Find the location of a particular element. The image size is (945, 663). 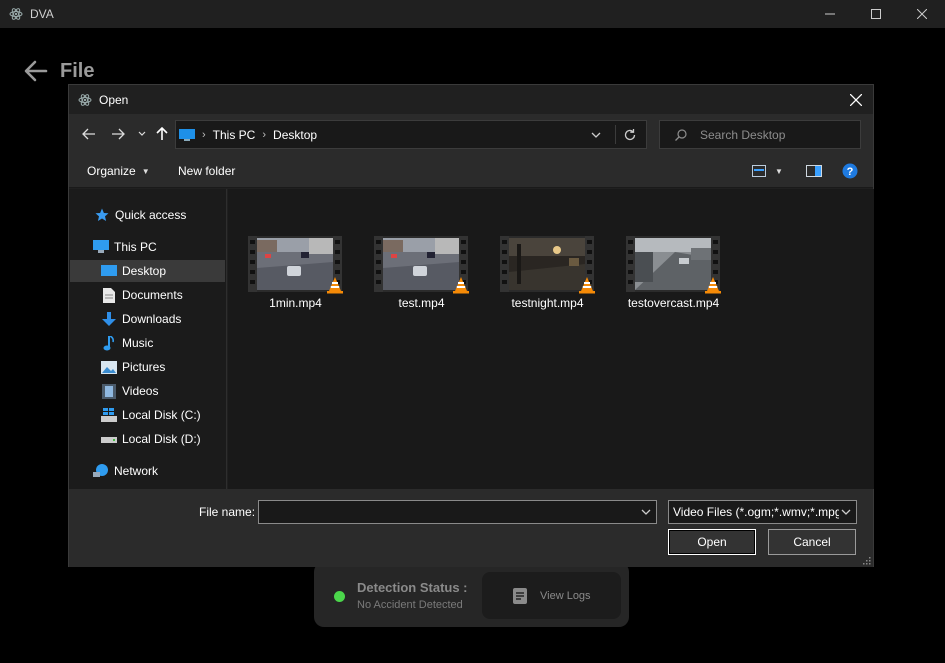

file-name: testovercast.mp4 is located at coordinates (673, 303).